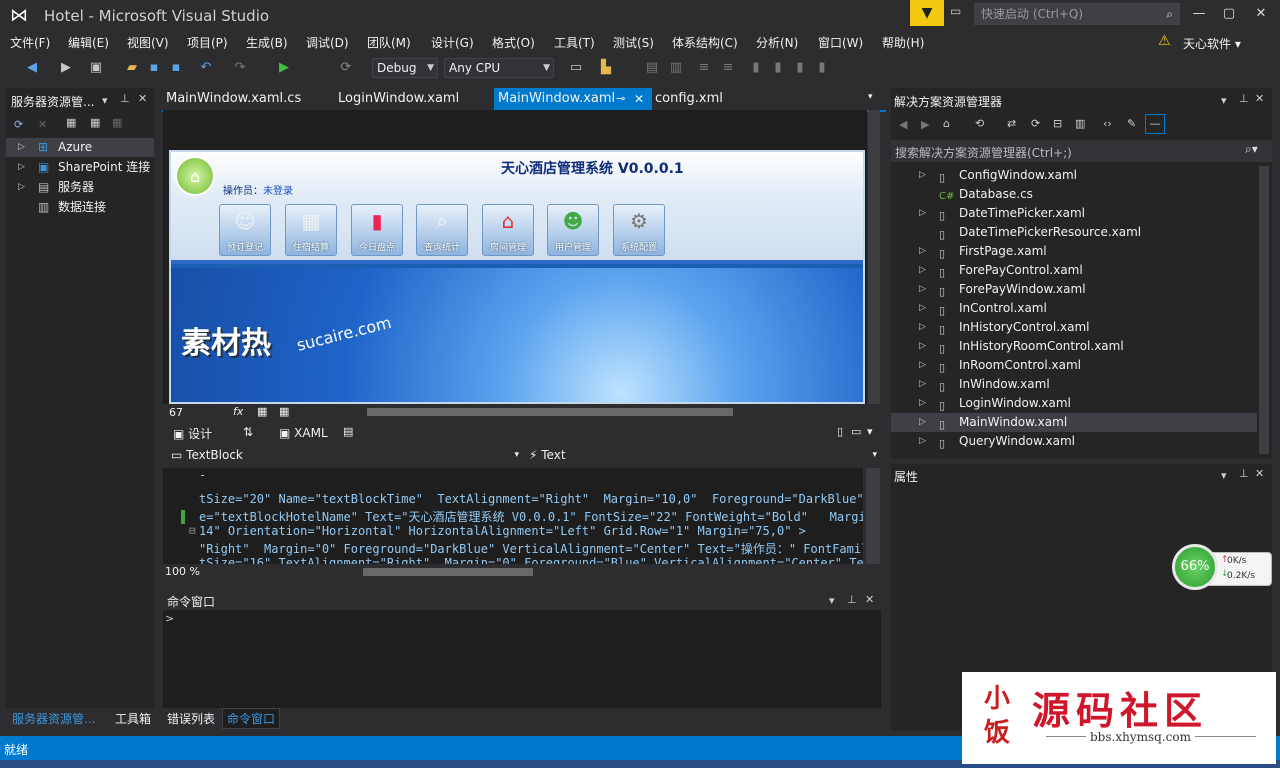  Describe the element at coordinates (95, 122) in the screenshot. I see `connect-server-icon: ▦` at that location.